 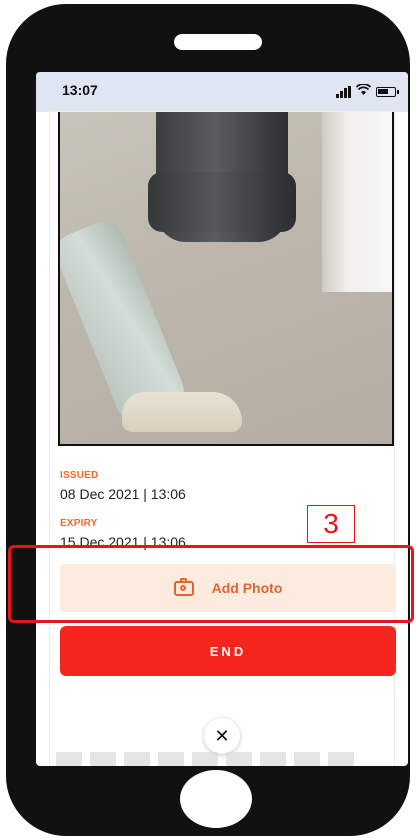 I want to click on close-button: ✕, so click(x=222, y=736).